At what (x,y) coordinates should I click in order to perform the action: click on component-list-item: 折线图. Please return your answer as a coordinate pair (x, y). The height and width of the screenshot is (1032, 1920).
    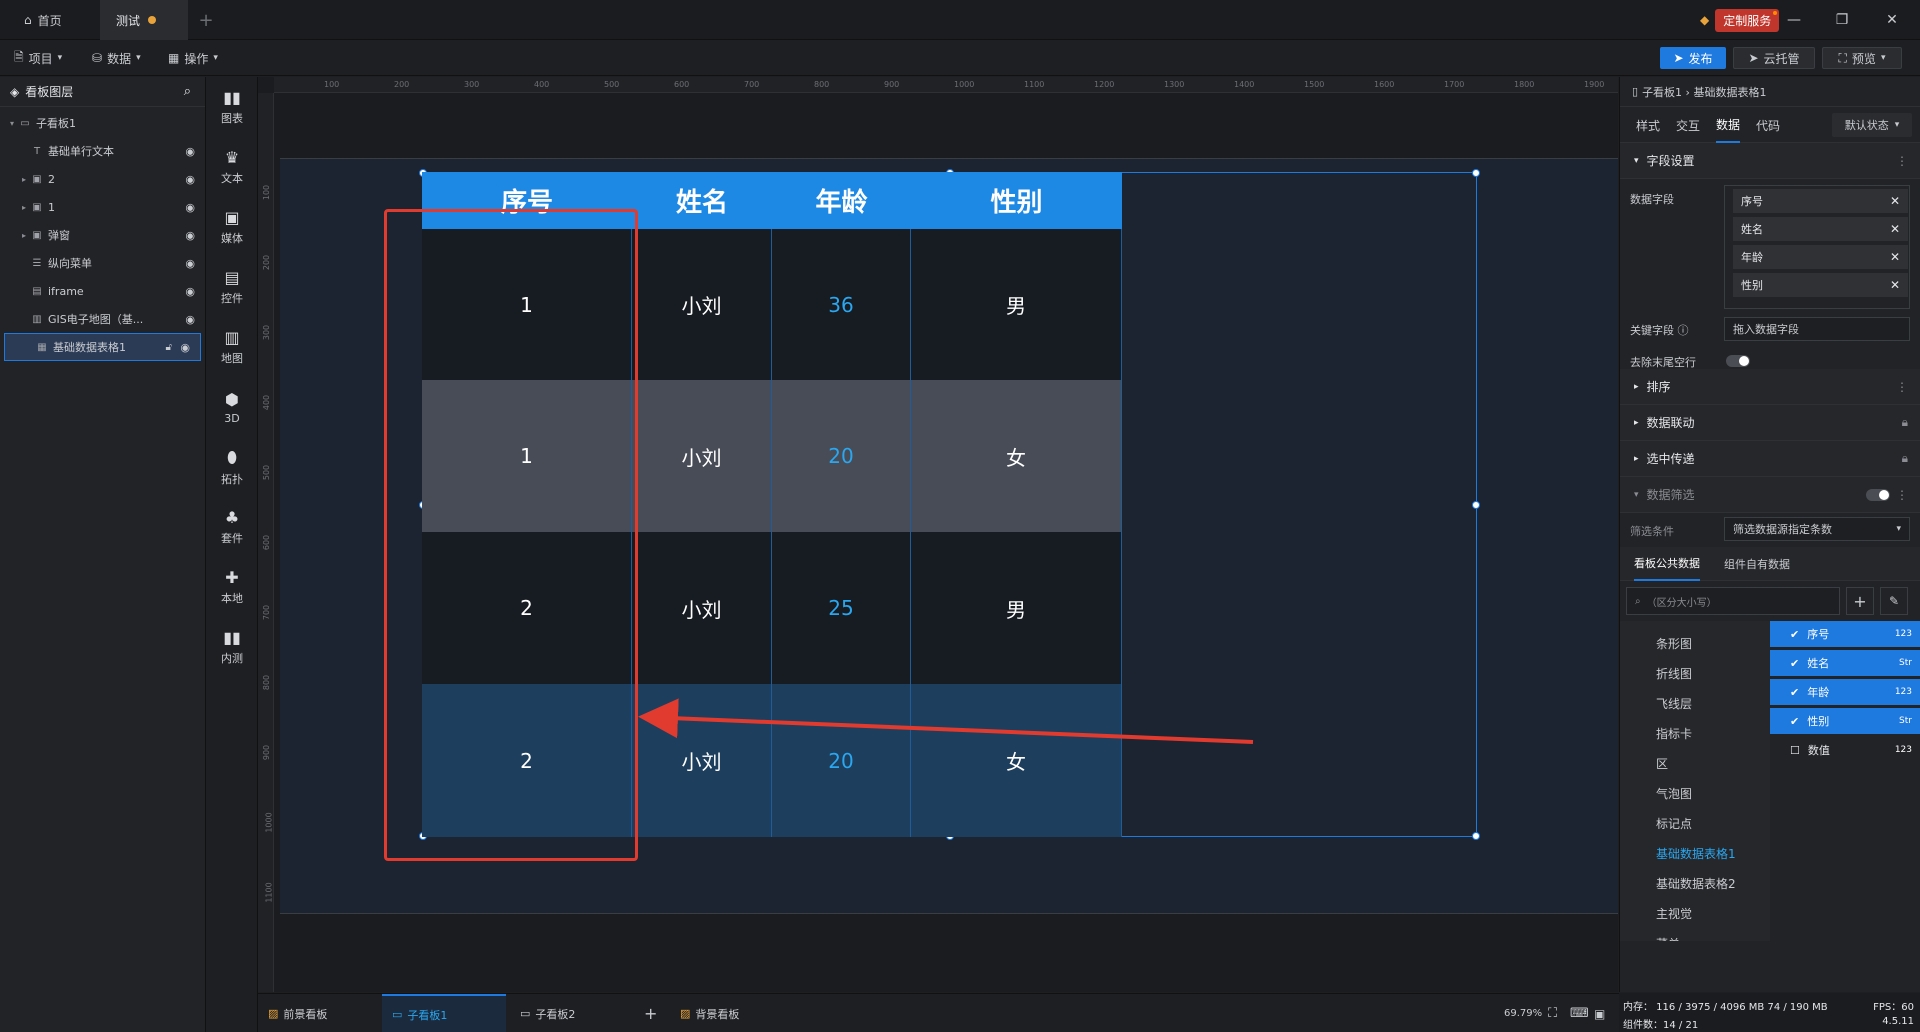
    Looking at the image, I should click on (1674, 673).